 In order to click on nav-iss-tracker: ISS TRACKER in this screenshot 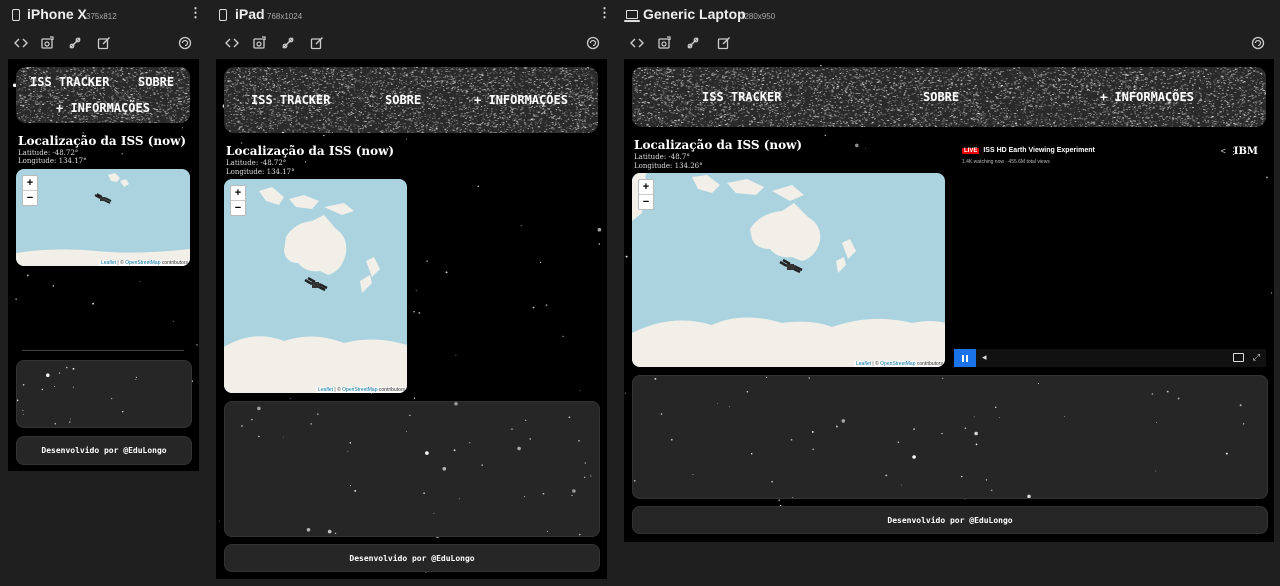, I will do `click(69, 82)`.